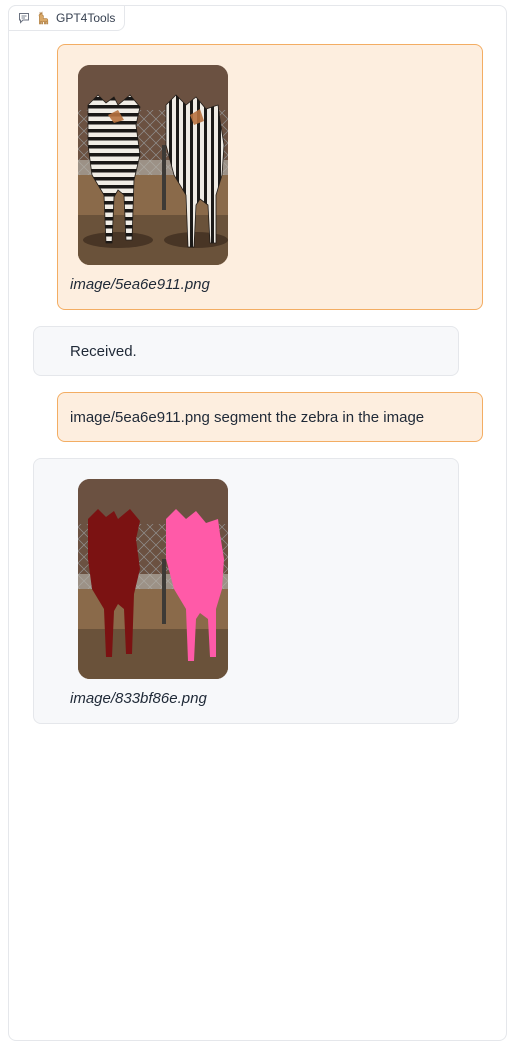 The height and width of the screenshot is (1052, 517). What do you see at coordinates (153, 579) in the screenshot?
I see `zebras-segmentation-mask` at bounding box center [153, 579].